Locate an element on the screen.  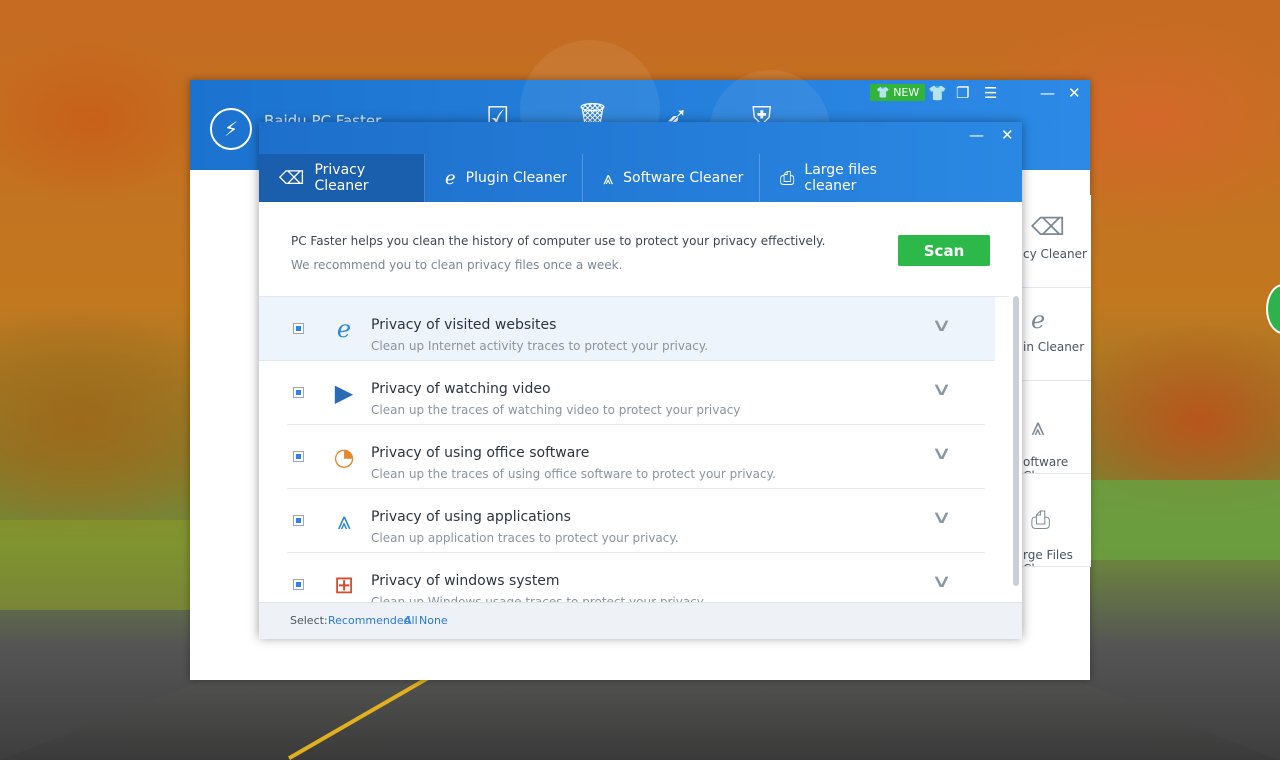
scan-button: Scan is located at coordinates (944, 250).